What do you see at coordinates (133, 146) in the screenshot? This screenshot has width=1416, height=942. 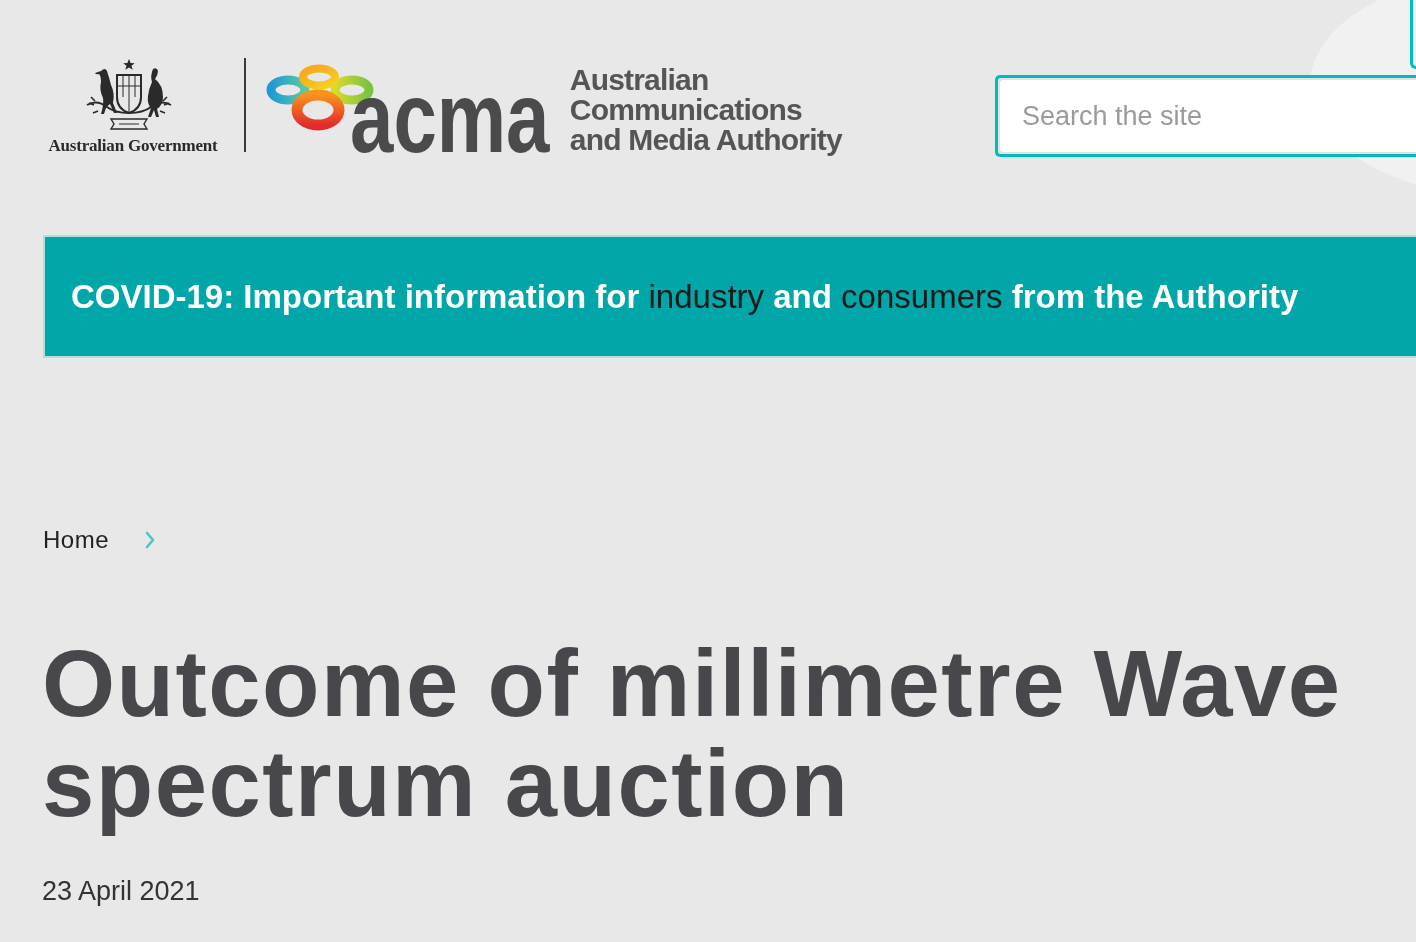 I see `government-name: Australian Government` at bounding box center [133, 146].